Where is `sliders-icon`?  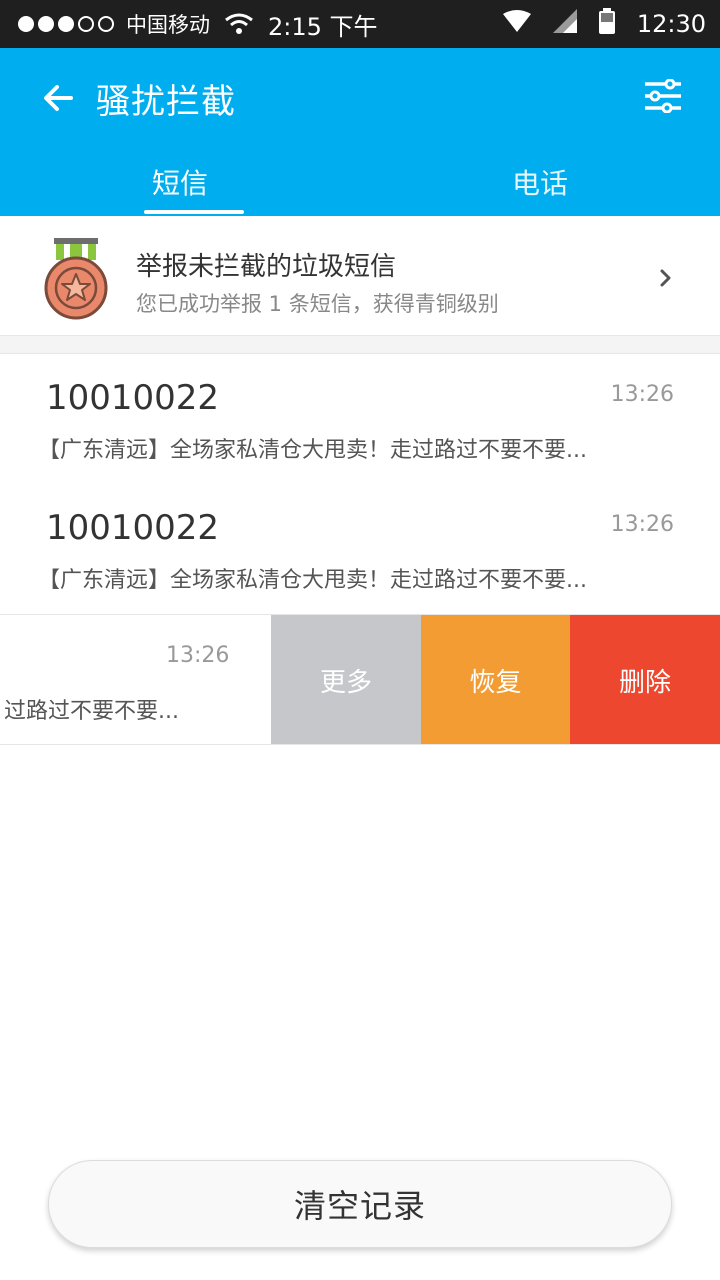
sliders-icon is located at coordinates (663, 96).